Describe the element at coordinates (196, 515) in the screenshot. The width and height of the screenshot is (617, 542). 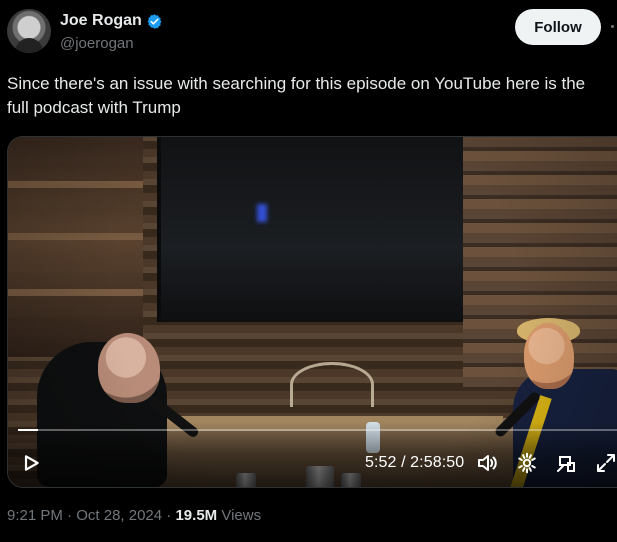
I see `views-count: 19.5M` at that location.